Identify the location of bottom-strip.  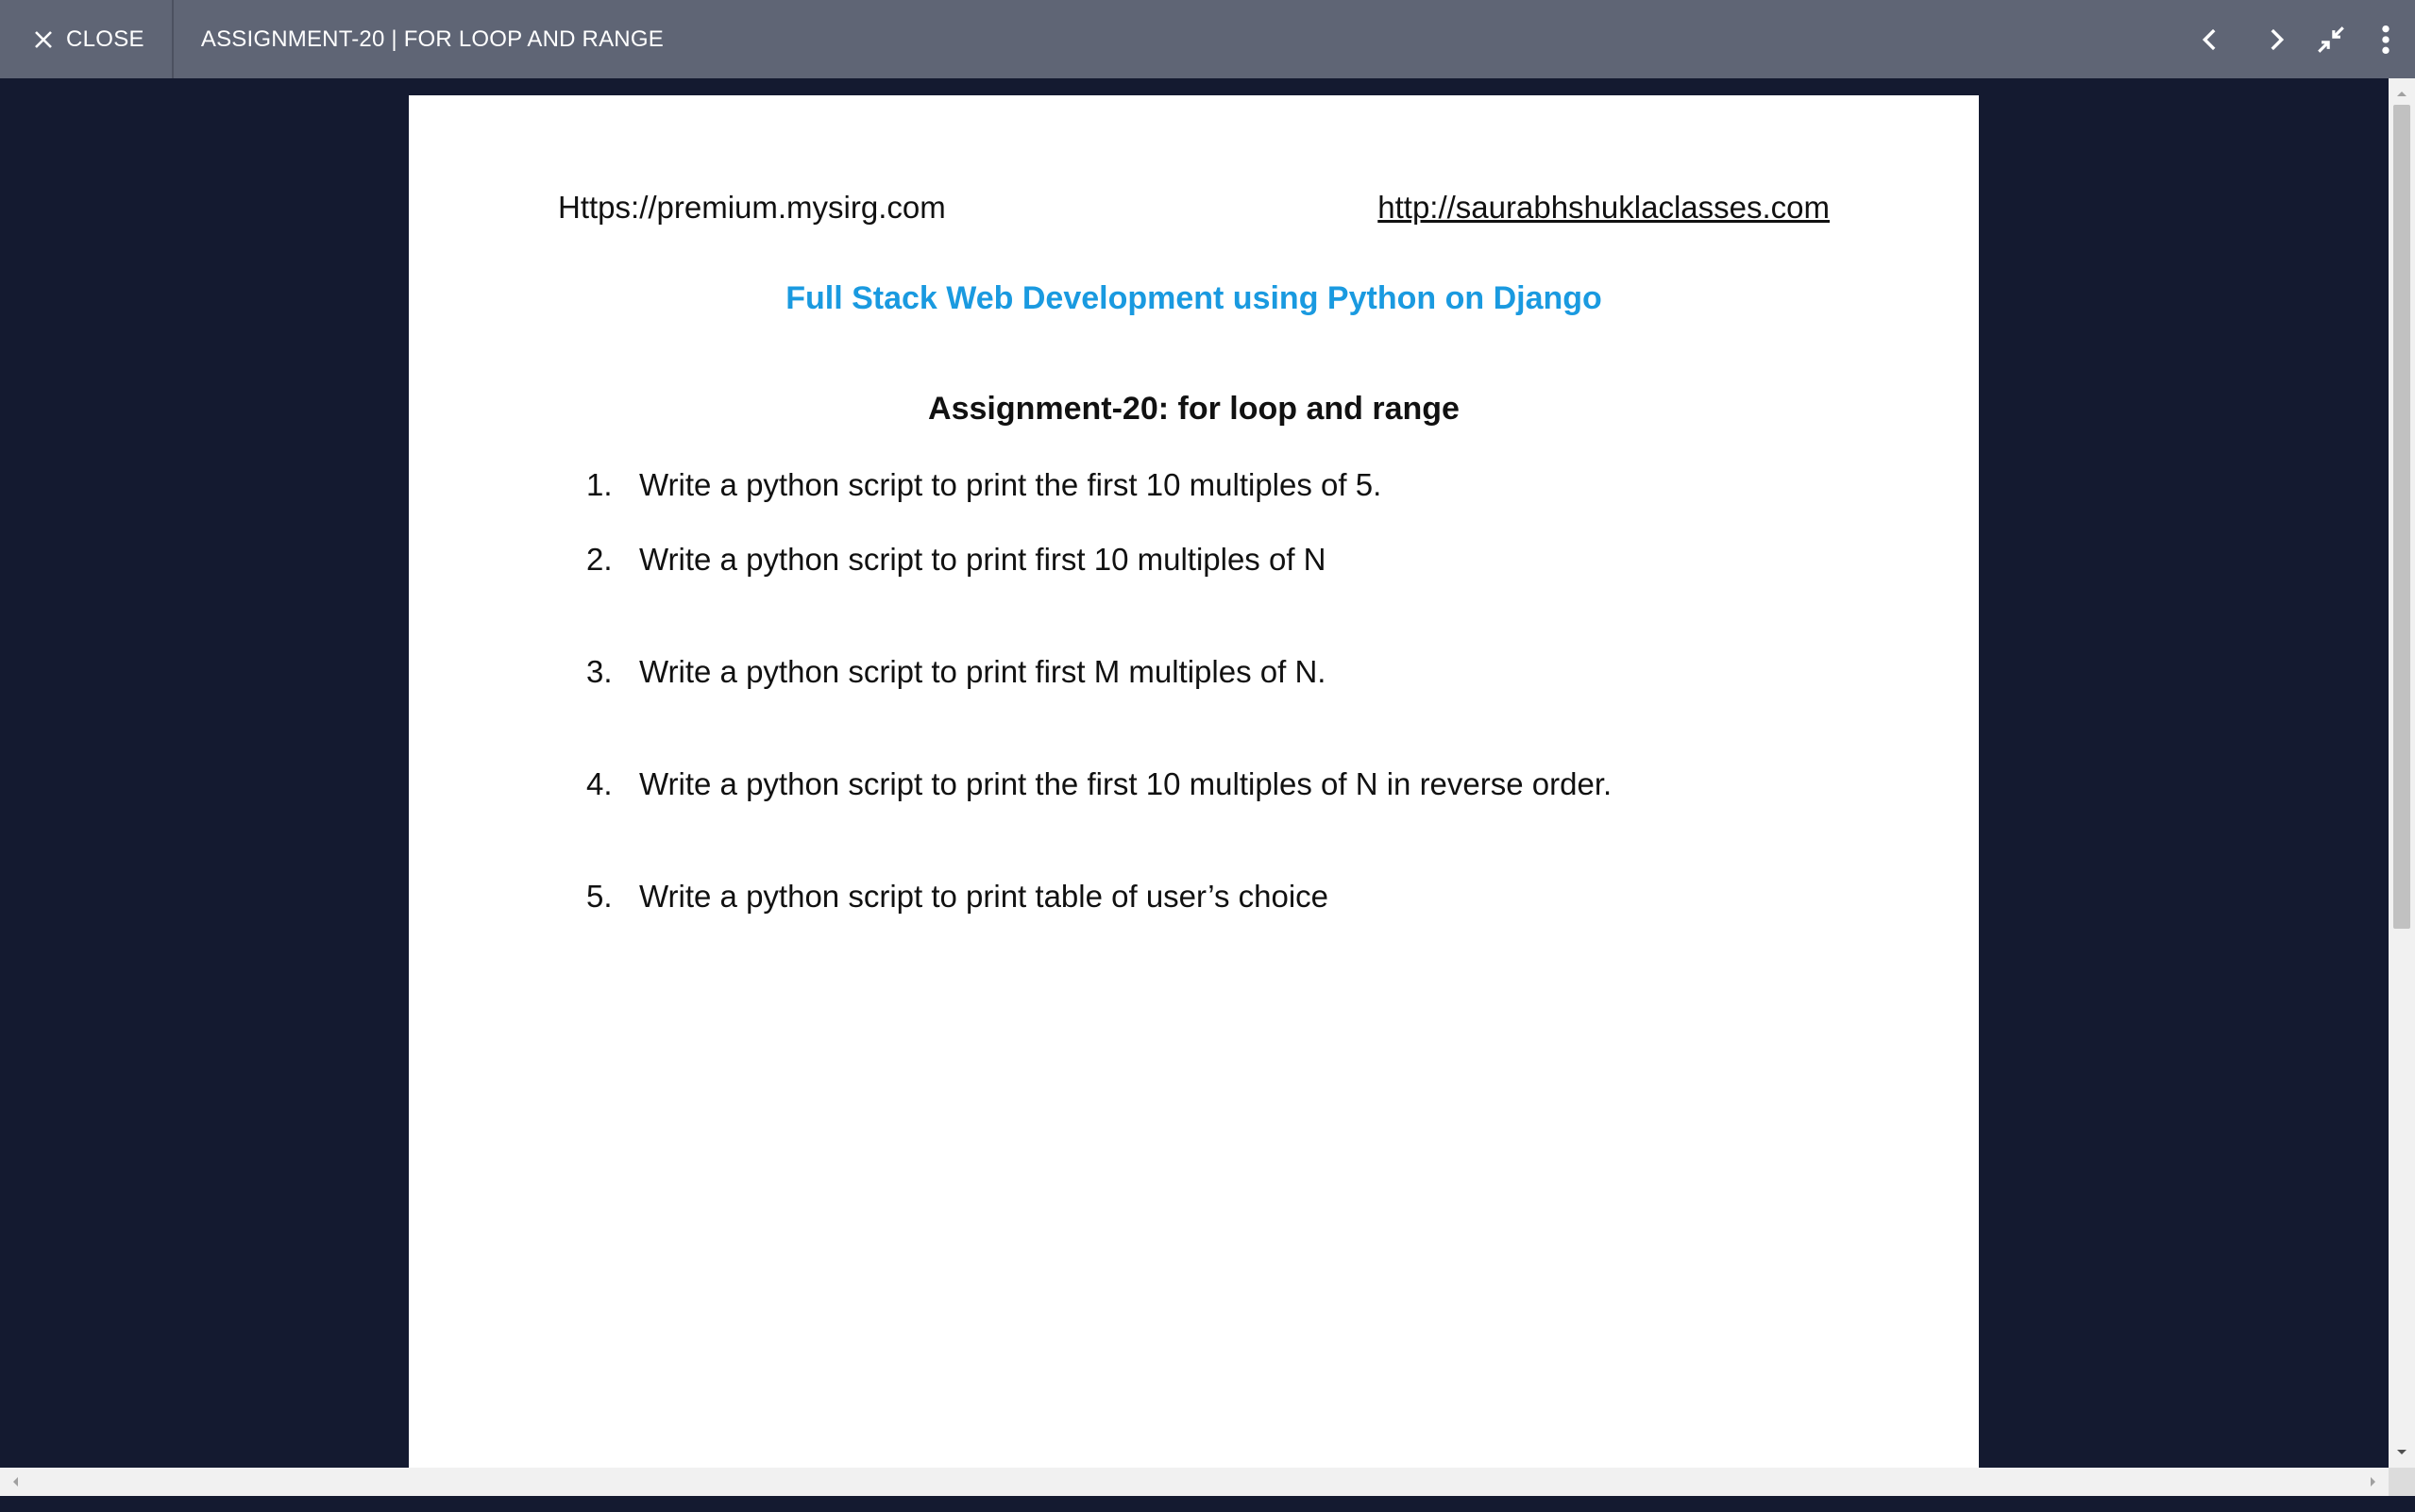
(1207, 1504).